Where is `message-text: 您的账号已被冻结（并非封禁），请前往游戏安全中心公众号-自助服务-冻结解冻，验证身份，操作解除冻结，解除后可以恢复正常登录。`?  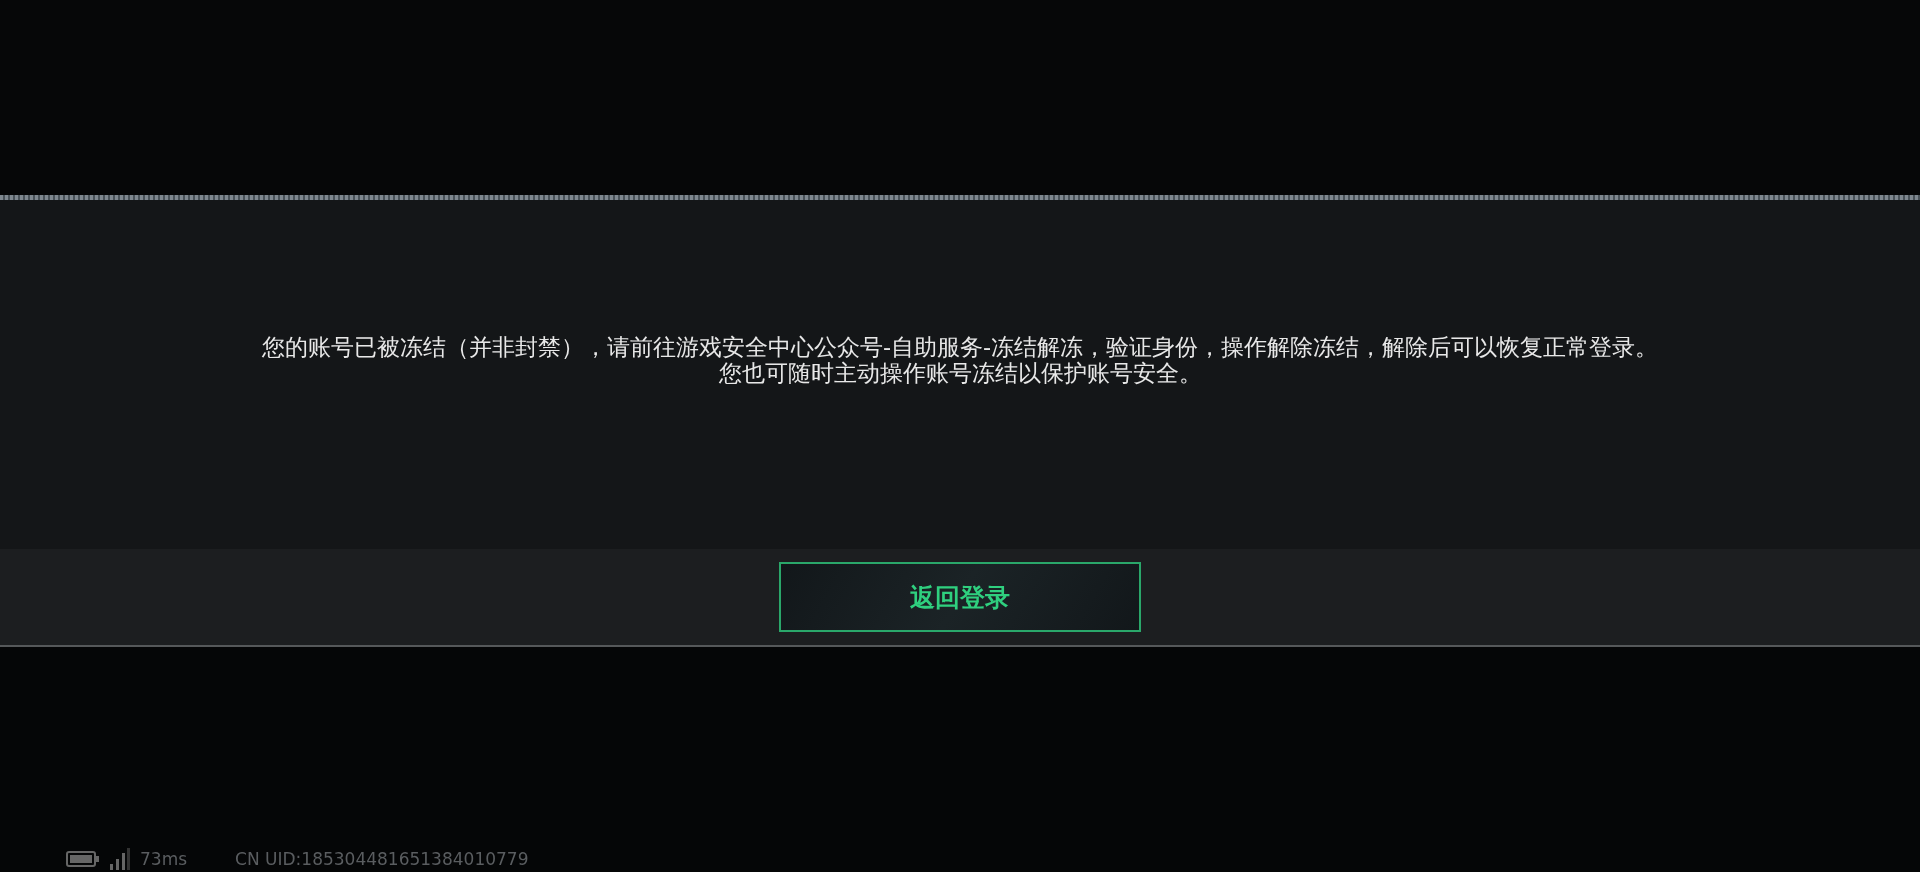 message-text: 您的账号已被冻结（并非封禁），请前往游戏安全中心公众号-自助服务-冻结解冻，验证身份，操作解除冻结，解除后可以恢复正常登录。 is located at coordinates (960, 346).